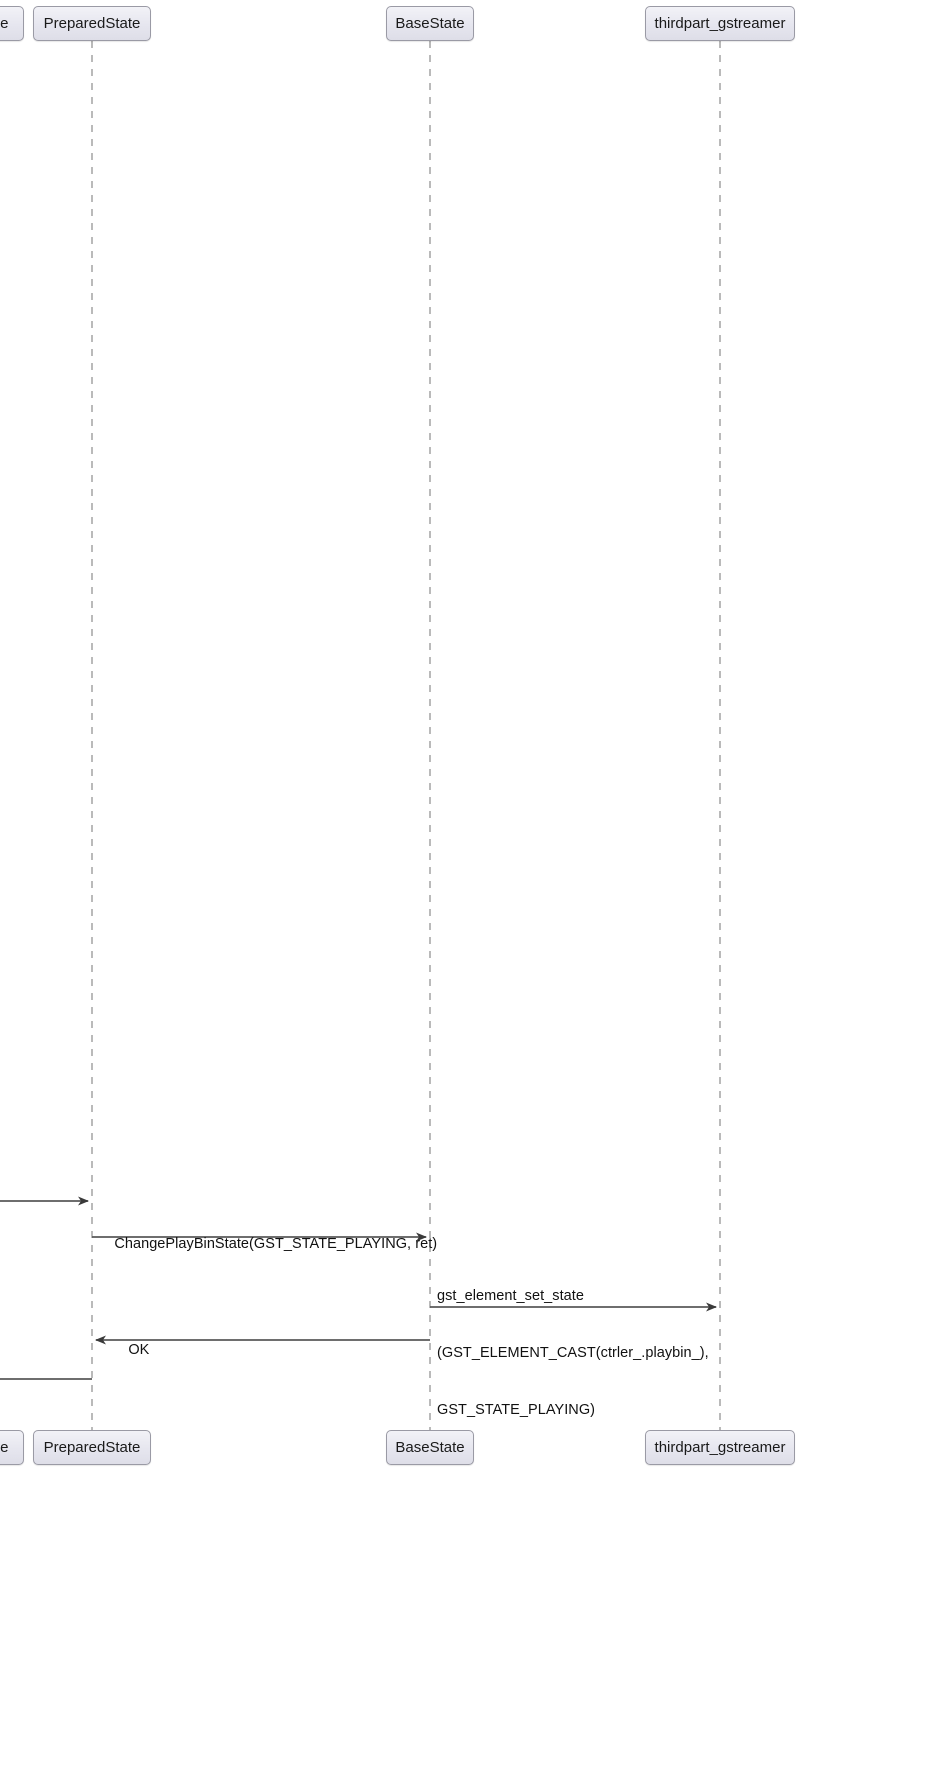 The image size is (949, 1783). I want to click on participant-label-thirdpart-gstreamer-footer: thirdpart_gstreamer, so click(720, 1447).